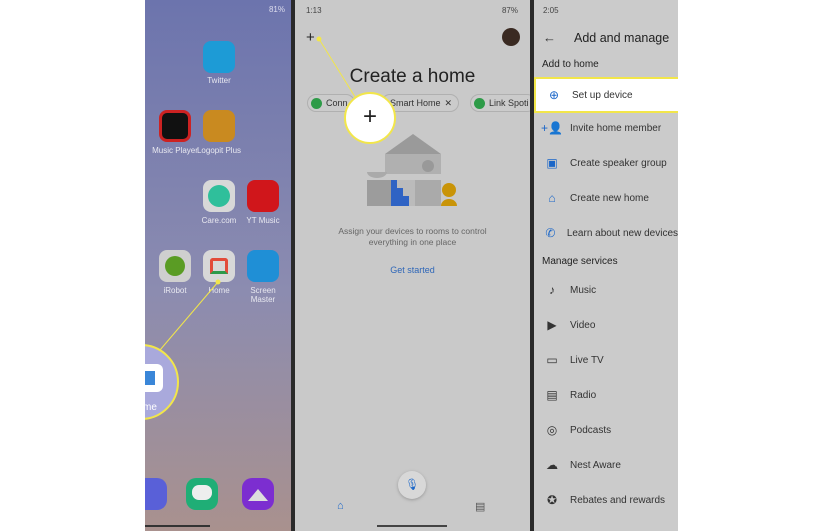 The width and height of the screenshot is (818, 531). I want to click on magnified-label: me, so click(151, 407).